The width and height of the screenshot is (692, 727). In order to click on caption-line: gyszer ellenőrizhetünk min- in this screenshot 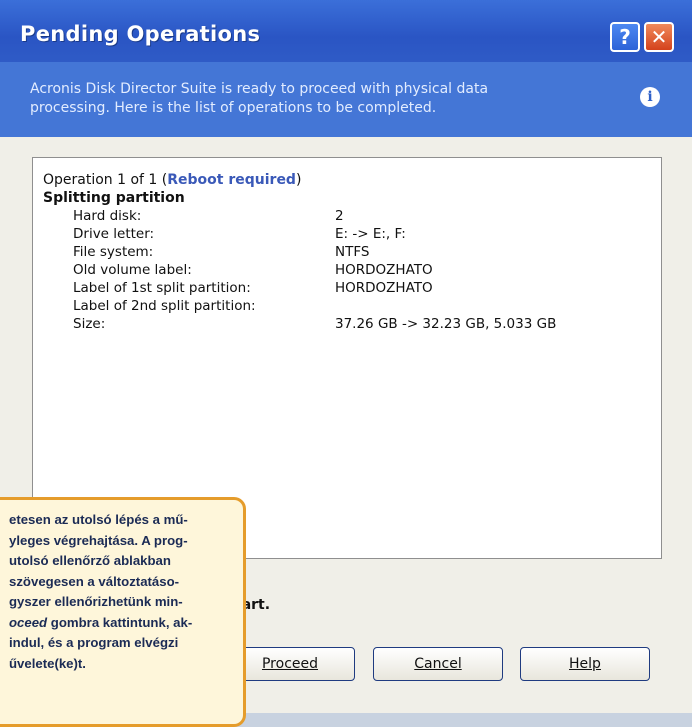, I will do `click(96, 601)`.